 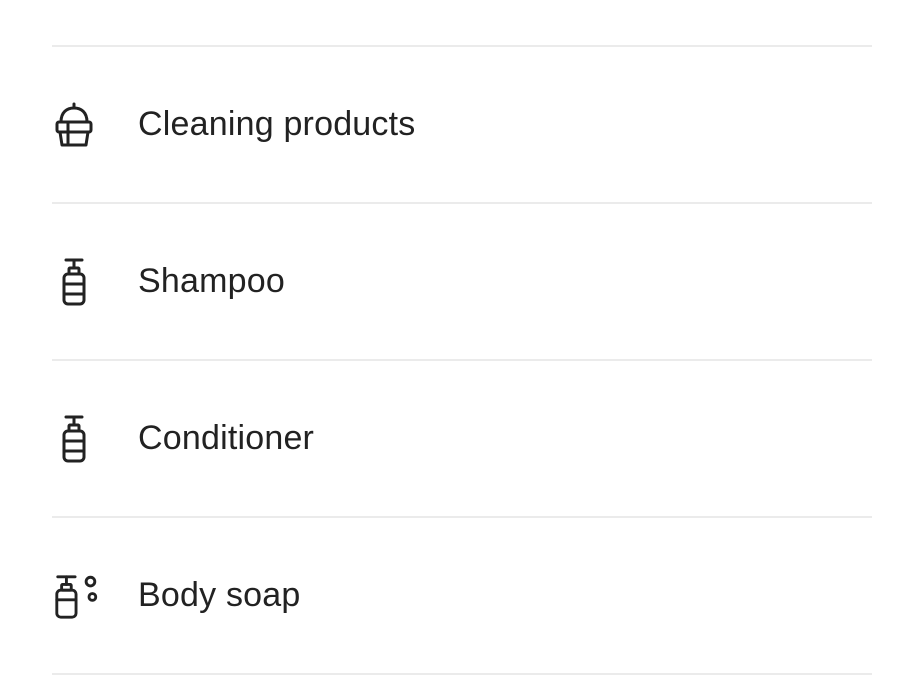 What do you see at coordinates (77, 125) in the screenshot?
I see `cleaning-products-icon` at bounding box center [77, 125].